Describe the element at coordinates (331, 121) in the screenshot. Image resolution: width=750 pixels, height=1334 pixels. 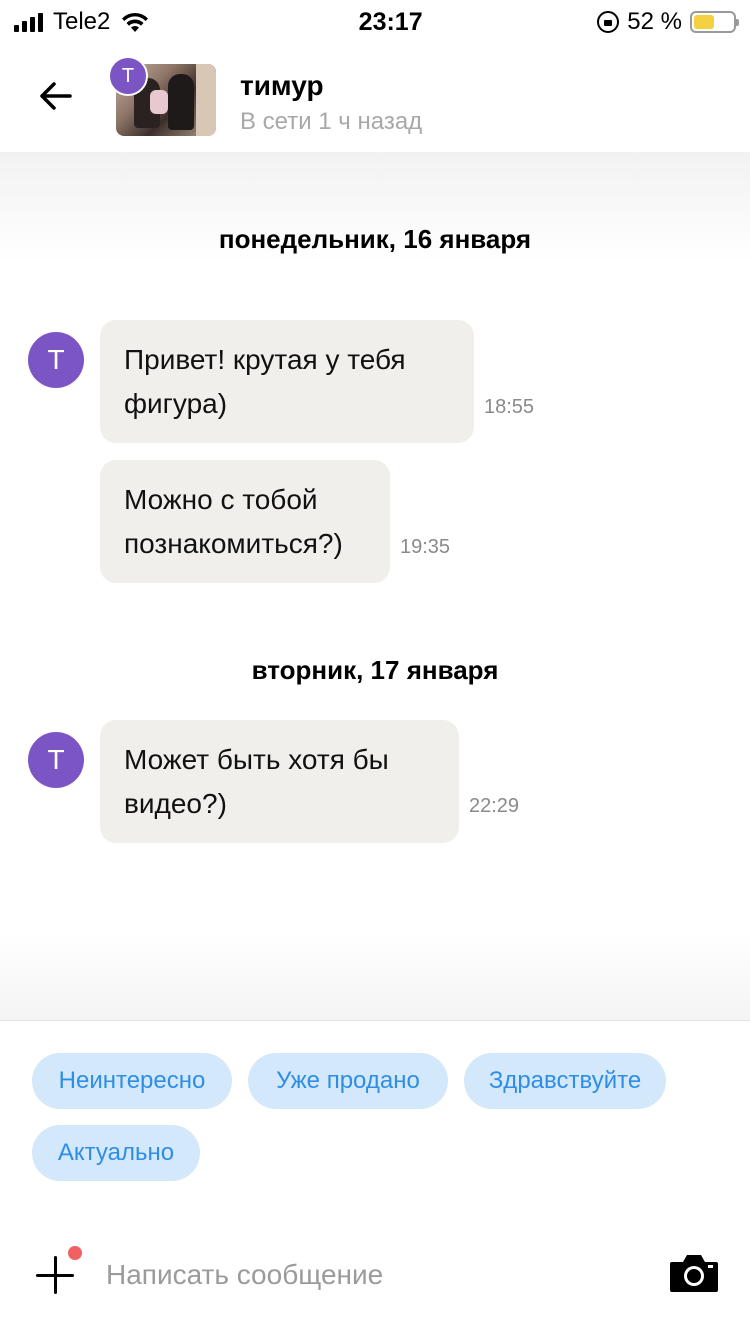
I see `contact-status: В сети 1 ч назад` at that location.